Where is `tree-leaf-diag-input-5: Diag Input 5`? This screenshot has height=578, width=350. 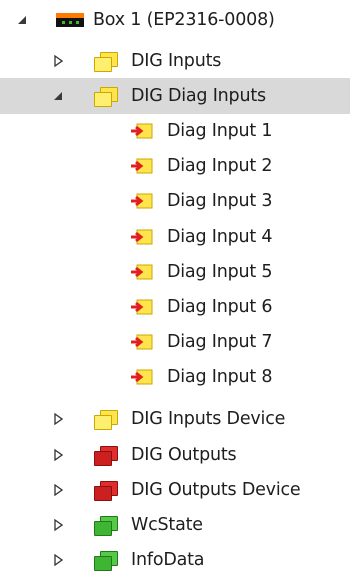 tree-leaf-diag-input-5: Diag Input 5 is located at coordinates (175, 272).